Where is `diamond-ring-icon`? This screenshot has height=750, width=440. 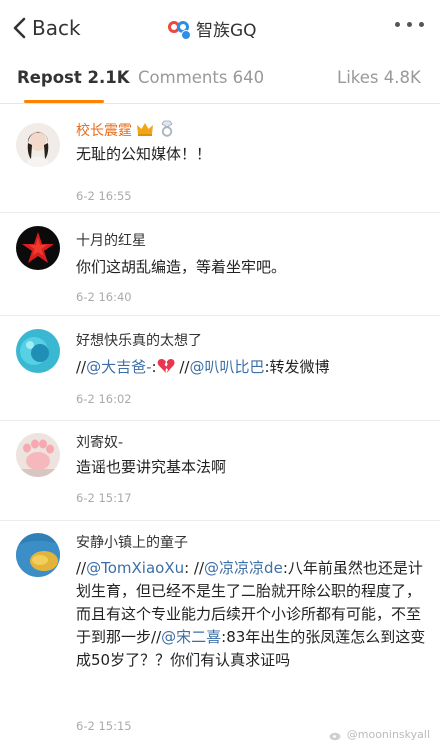 diamond-ring-icon is located at coordinates (167, 130).